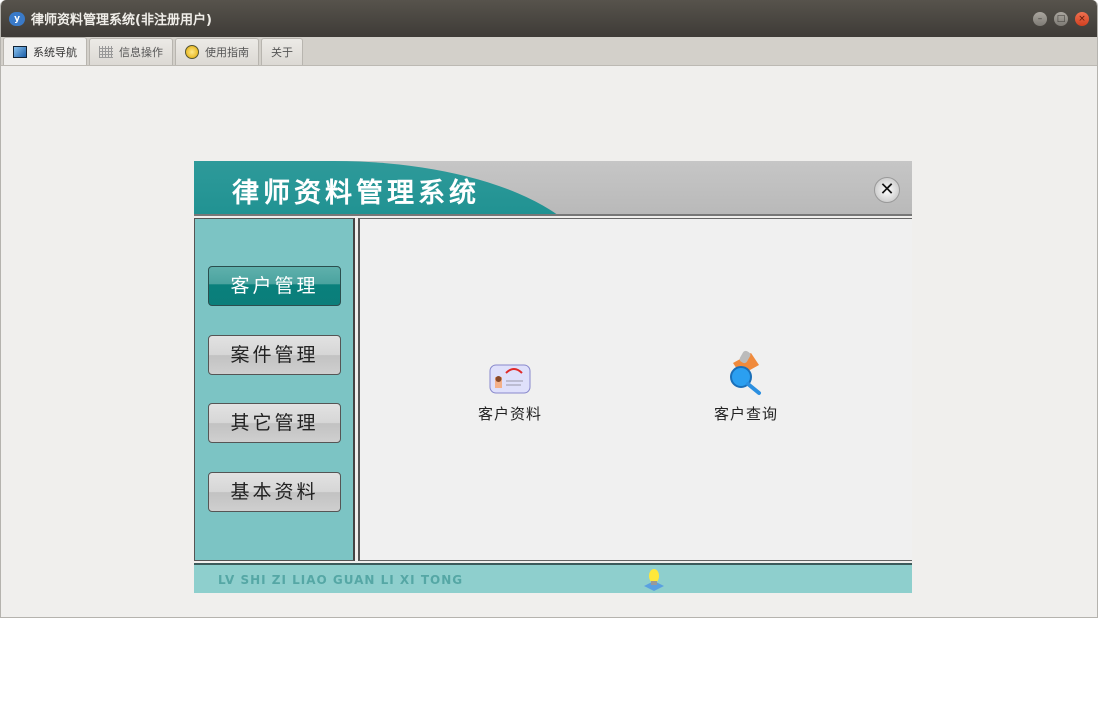  What do you see at coordinates (356, 193) in the screenshot?
I see `panel-title: 律师资料管理系统` at bounding box center [356, 193].